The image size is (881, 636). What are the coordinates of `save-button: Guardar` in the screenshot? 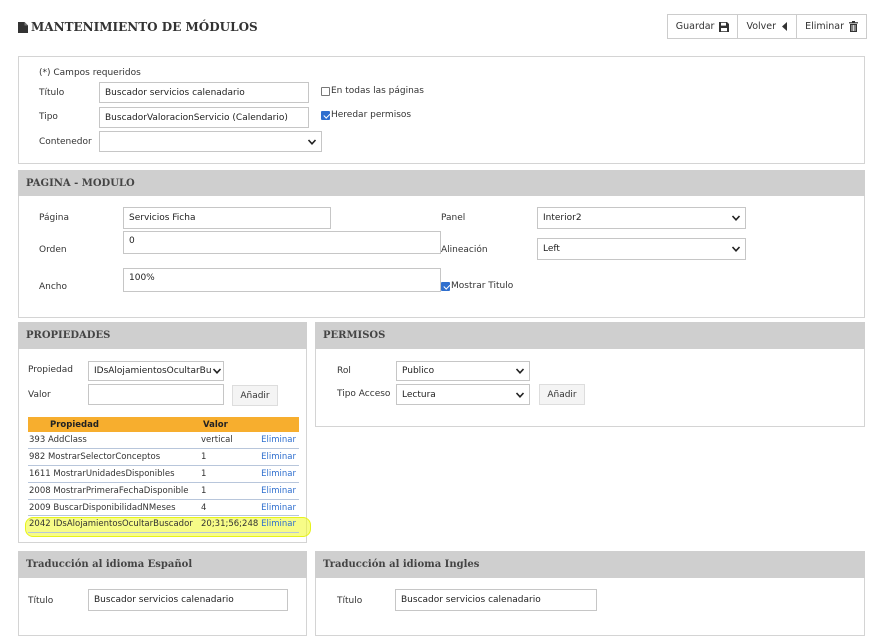 It's located at (702, 26).